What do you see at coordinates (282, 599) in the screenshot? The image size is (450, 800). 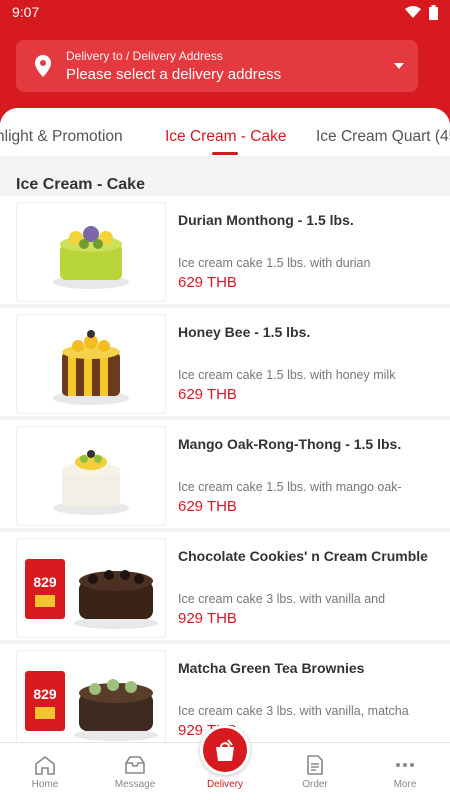 I see `product-description: Ice cream cake 3 lbs. with vanilla and` at bounding box center [282, 599].